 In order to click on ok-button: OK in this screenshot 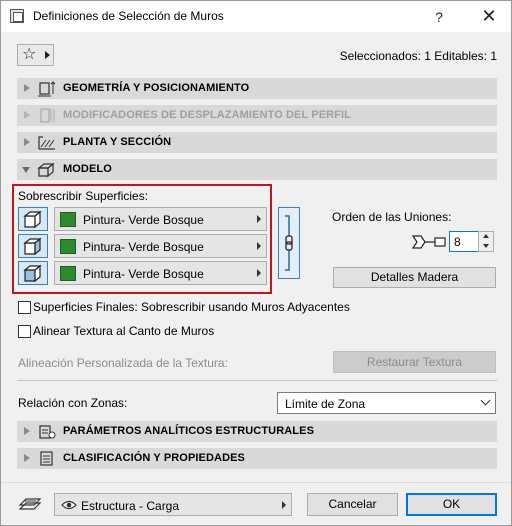, I will do `click(451, 504)`.